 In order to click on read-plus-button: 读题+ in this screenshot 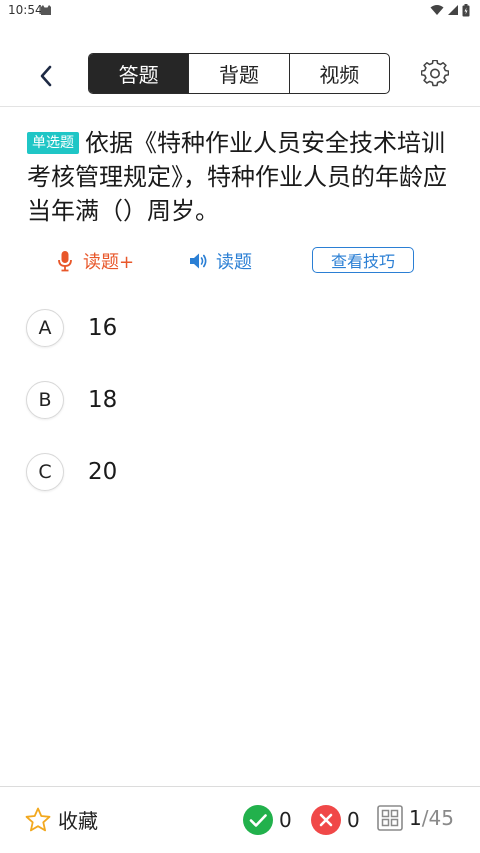, I will do `click(94, 261)`.